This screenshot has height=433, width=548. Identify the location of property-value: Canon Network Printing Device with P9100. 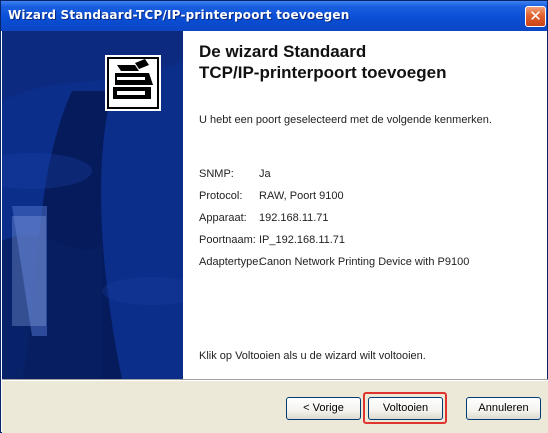
(364, 262).